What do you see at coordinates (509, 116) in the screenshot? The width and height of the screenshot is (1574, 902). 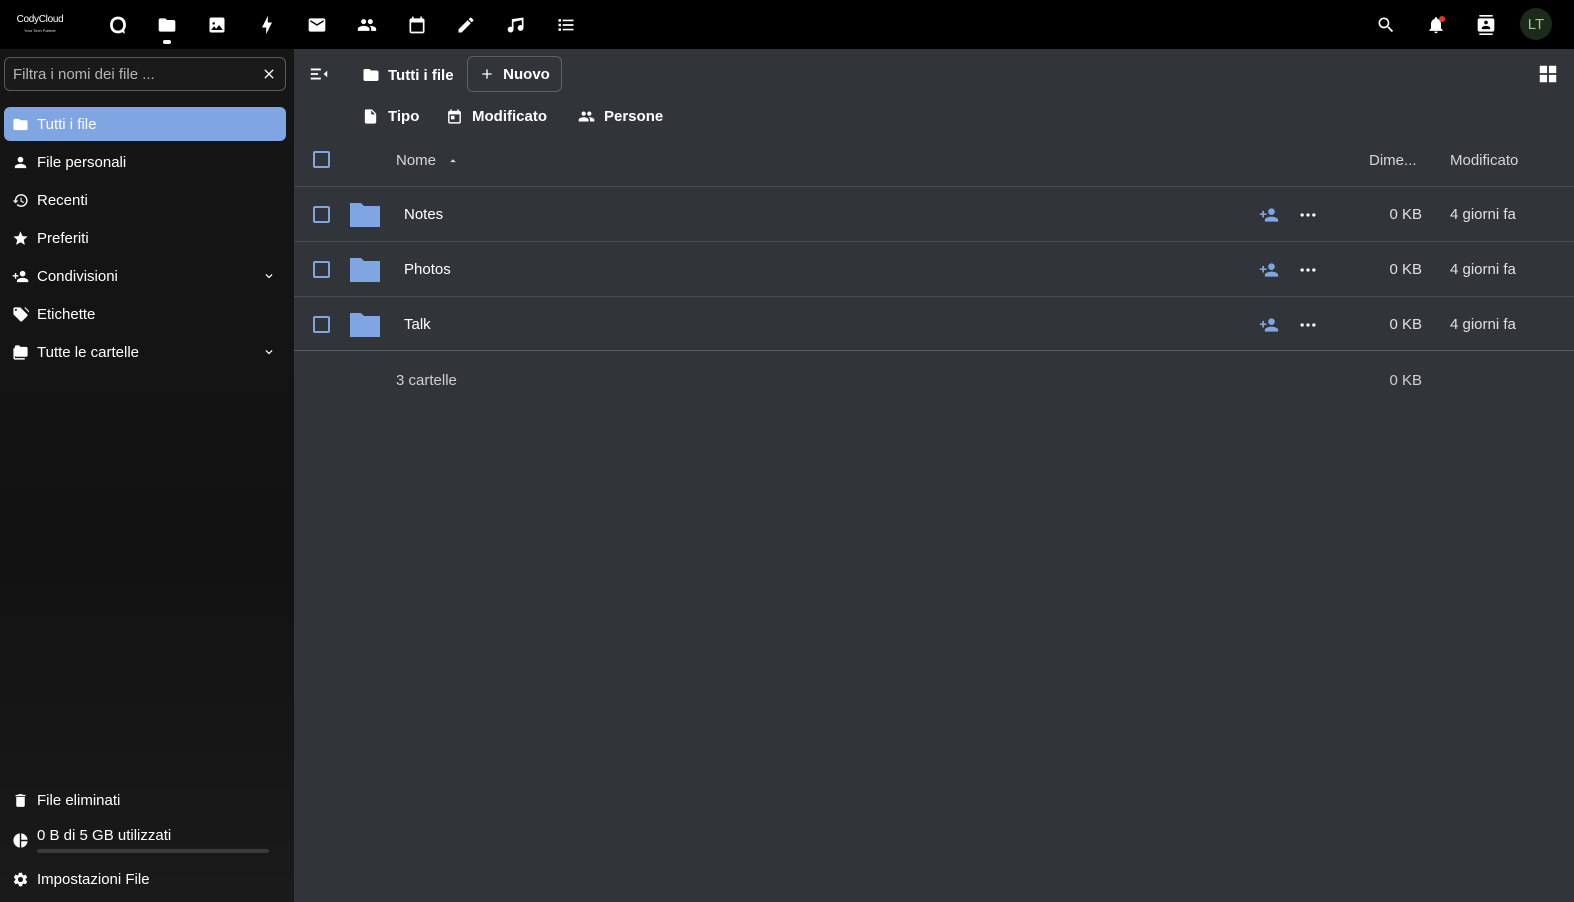 I see `filter-modified-label: Modificato` at bounding box center [509, 116].